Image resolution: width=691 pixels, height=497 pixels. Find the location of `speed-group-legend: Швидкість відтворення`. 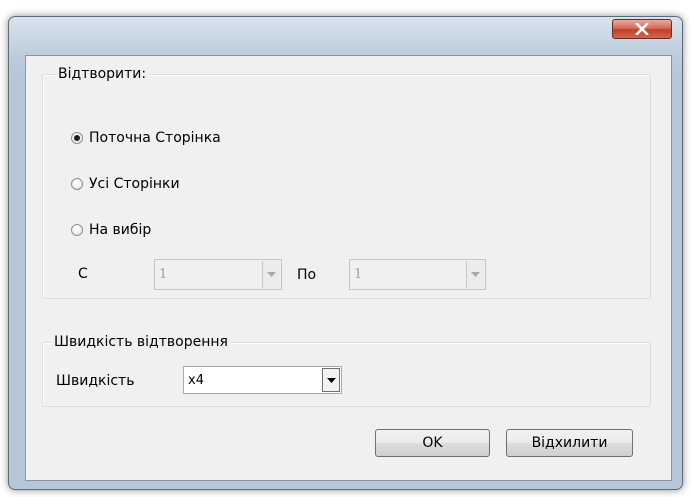

speed-group-legend: Швидкість відтворення is located at coordinates (141, 342).